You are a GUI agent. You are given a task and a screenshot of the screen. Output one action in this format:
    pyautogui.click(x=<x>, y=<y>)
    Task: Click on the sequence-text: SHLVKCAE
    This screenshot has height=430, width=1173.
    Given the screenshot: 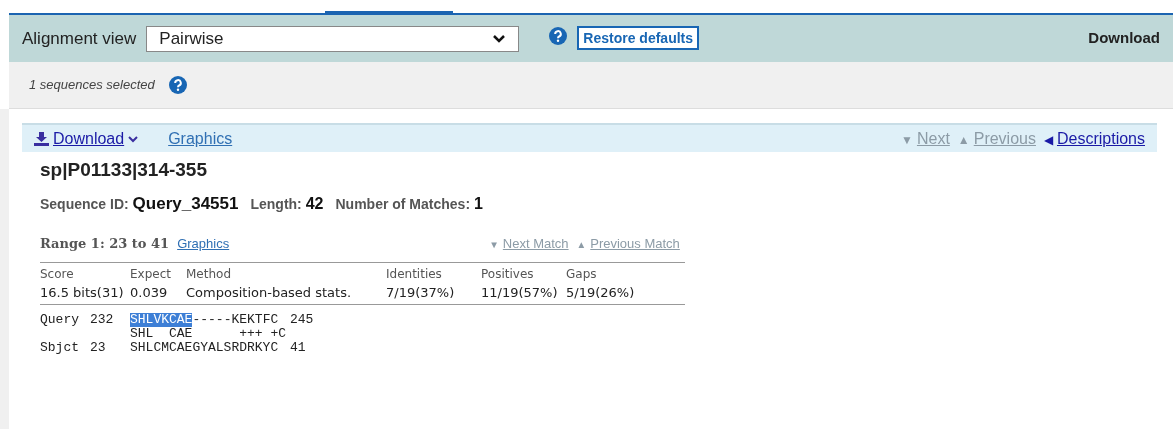 What is the action you would take?
    pyautogui.click(x=161, y=320)
    